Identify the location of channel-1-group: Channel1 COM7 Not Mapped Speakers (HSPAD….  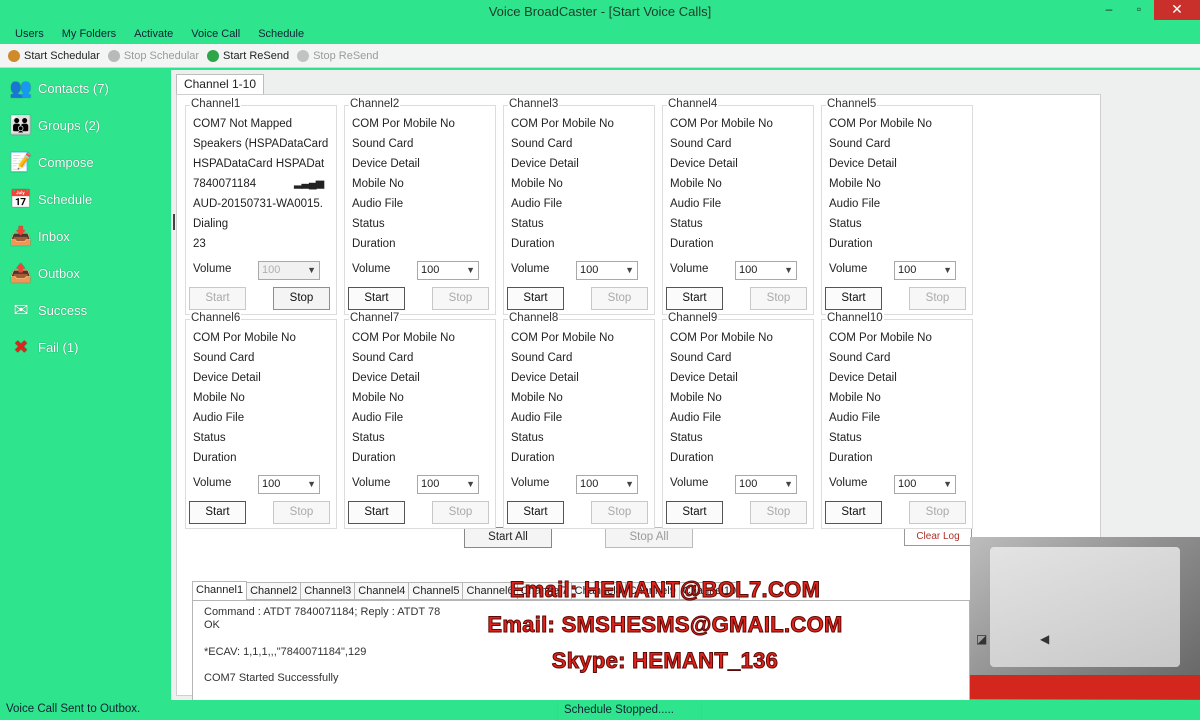
(261, 206).